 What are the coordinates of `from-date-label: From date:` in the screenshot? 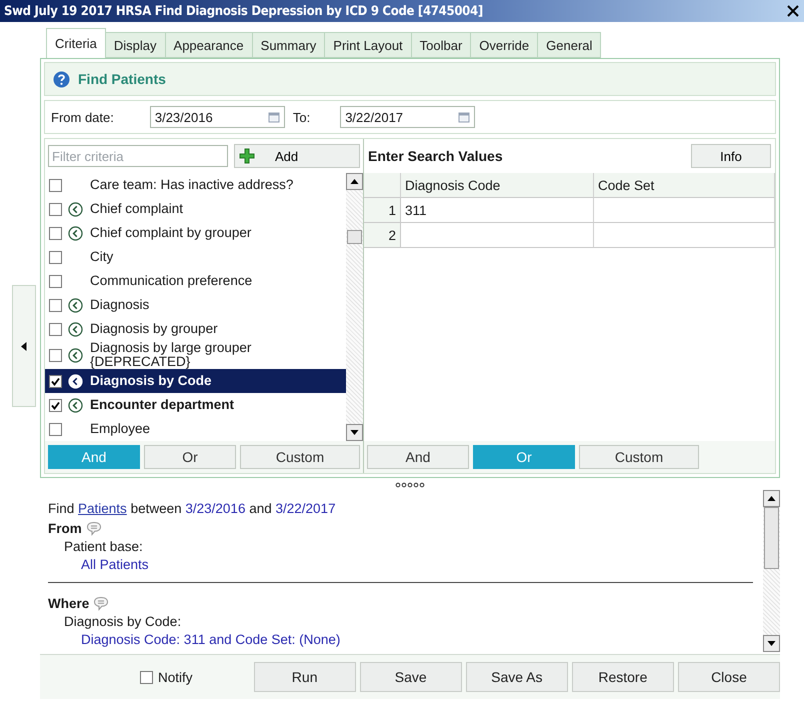 It's located at (82, 117).